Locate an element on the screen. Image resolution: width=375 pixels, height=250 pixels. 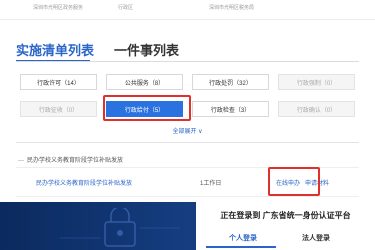
group-title-text: 民办学校义务教育阶段学位补贴发放 is located at coordinates (75, 161).